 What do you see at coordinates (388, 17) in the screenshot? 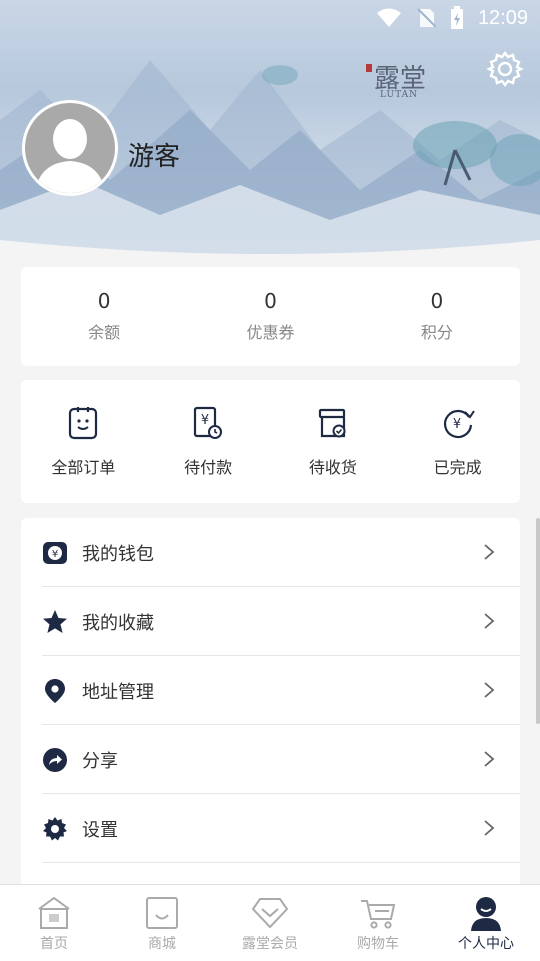
I see `wifi-icon` at bounding box center [388, 17].